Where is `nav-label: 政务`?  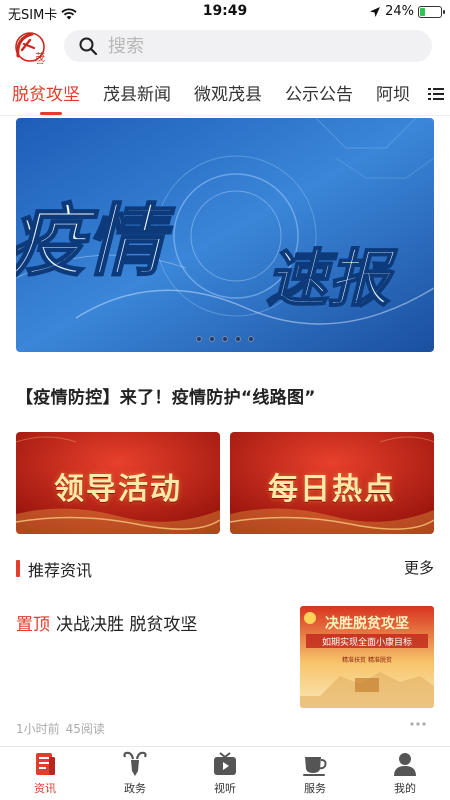 nav-label: 政务 is located at coordinates (135, 788).